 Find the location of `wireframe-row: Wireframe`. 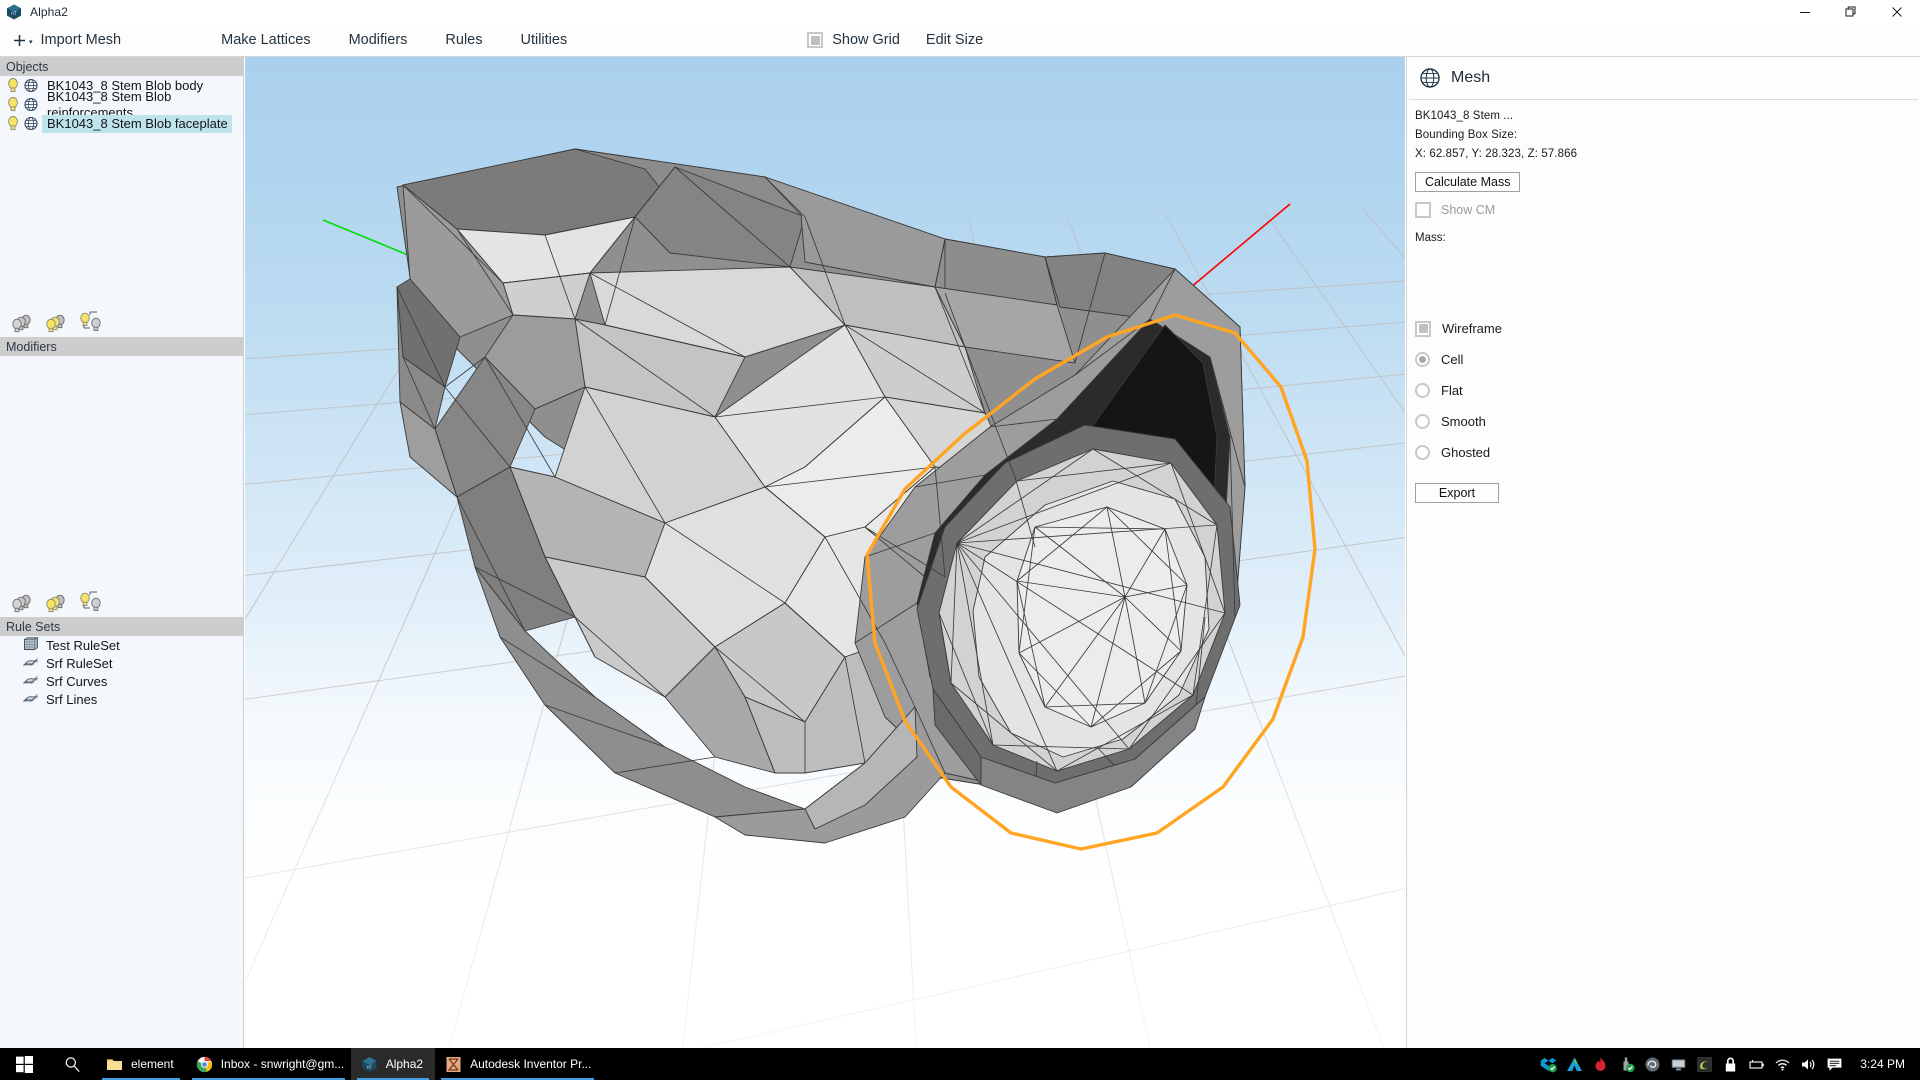

wireframe-row: Wireframe is located at coordinates (1667, 328).